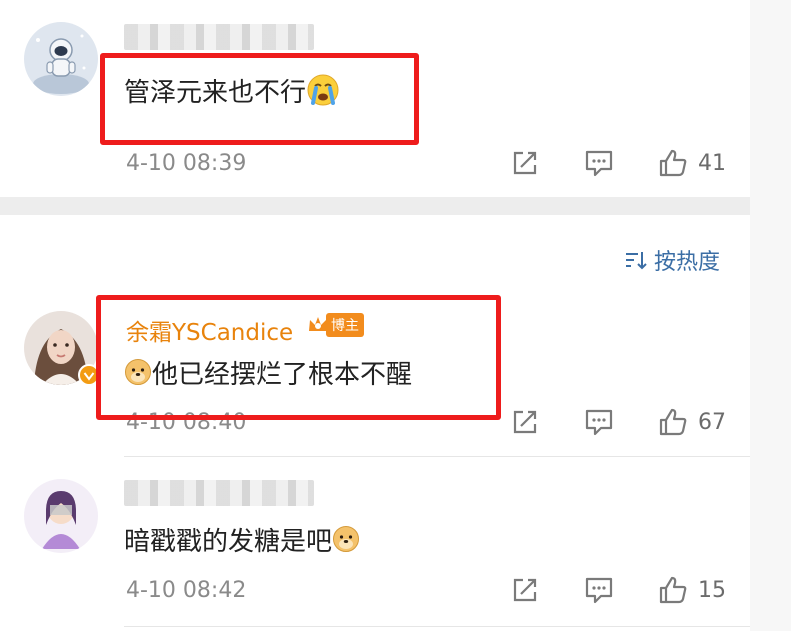  I want to click on like-count: 67, so click(712, 422).